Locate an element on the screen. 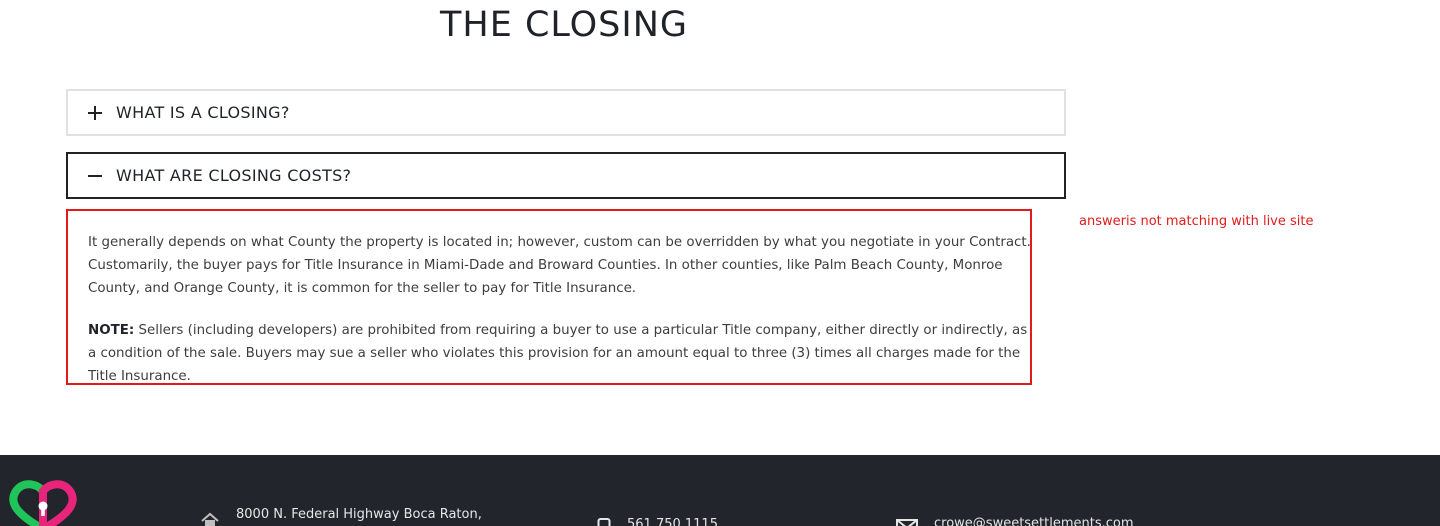  accordion-label: WHAT ARE CLOSING COSTS? is located at coordinates (234, 175).